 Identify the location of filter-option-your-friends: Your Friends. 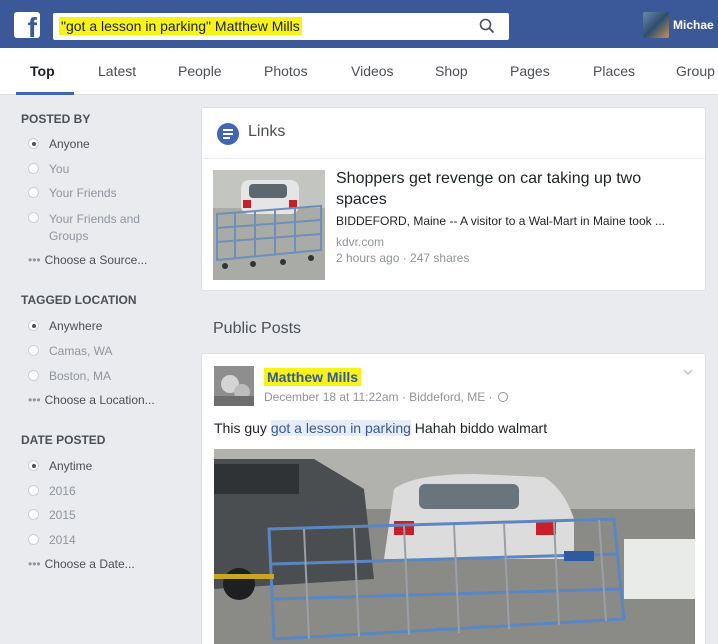
(72, 193).